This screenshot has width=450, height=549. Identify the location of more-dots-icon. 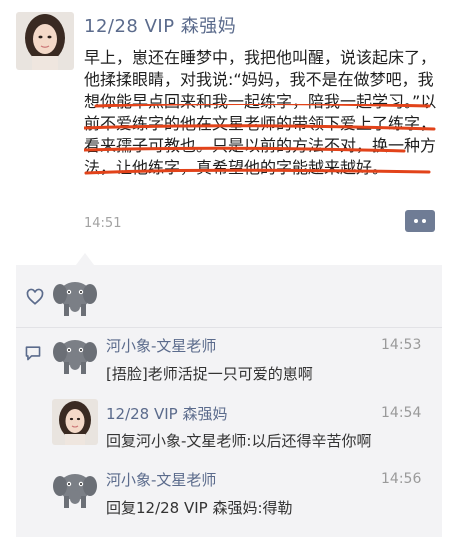
(420, 221).